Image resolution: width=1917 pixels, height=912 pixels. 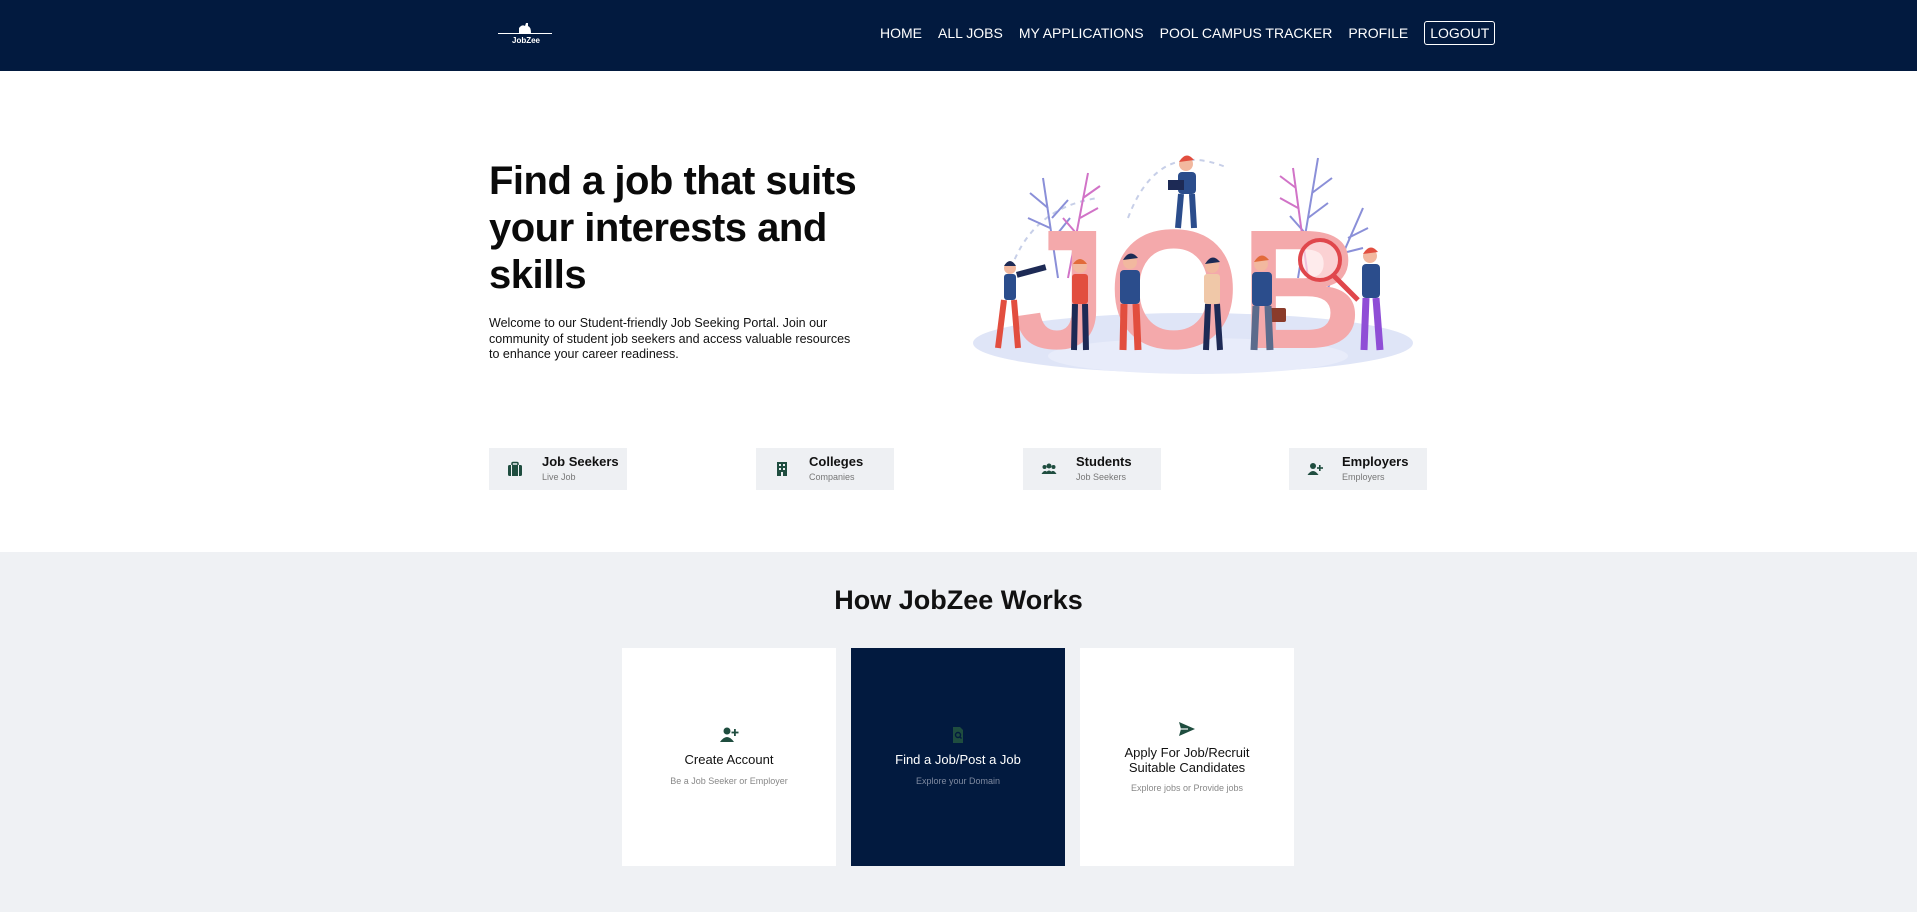 I want to click on stat-sub: Employers, so click(x=1363, y=477).